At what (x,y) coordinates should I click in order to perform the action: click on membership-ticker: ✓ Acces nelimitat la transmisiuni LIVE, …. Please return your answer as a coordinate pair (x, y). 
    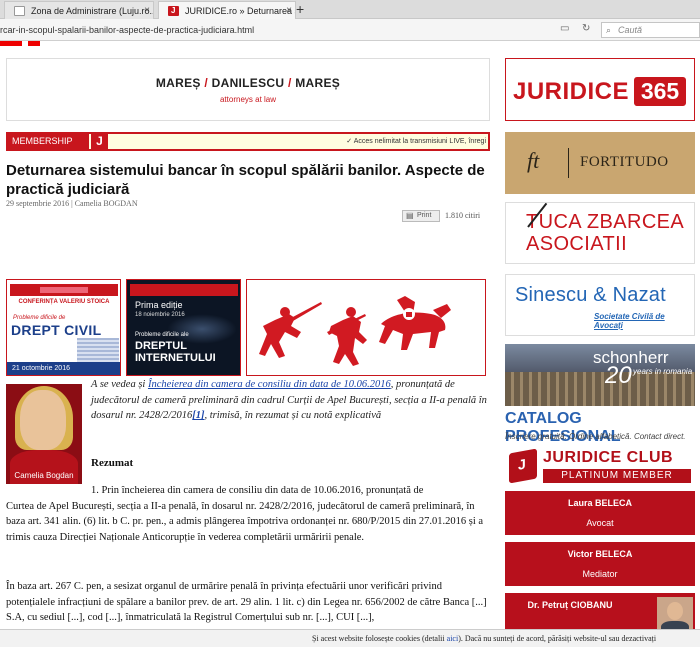
    Looking at the image, I should click on (416, 141).